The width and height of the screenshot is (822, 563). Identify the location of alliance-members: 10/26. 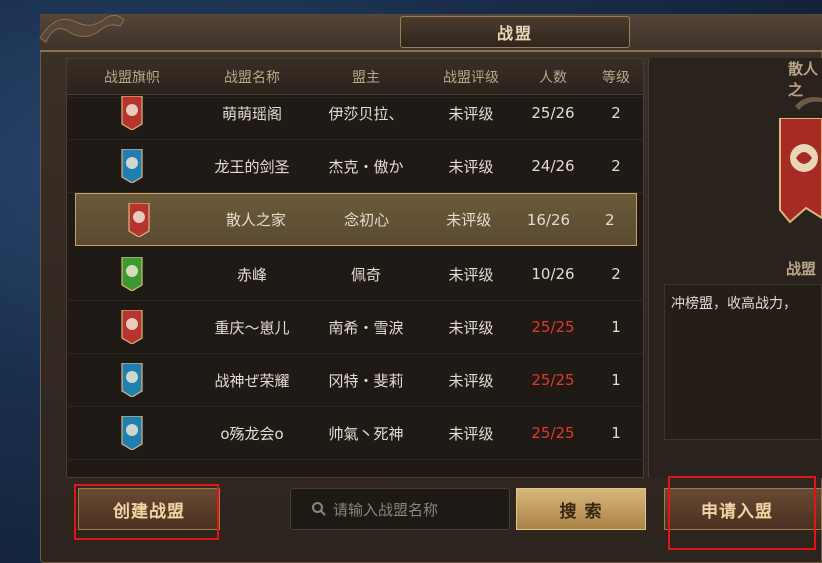
(553, 274).